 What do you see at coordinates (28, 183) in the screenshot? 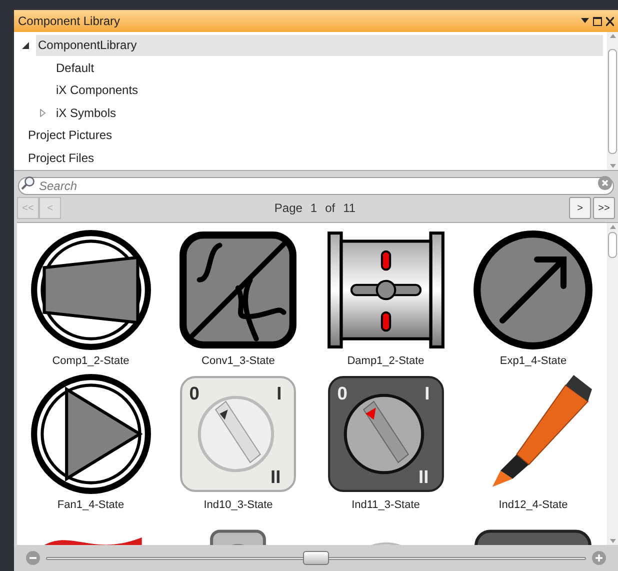
I see `search-icon` at bounding box center [28, 183].